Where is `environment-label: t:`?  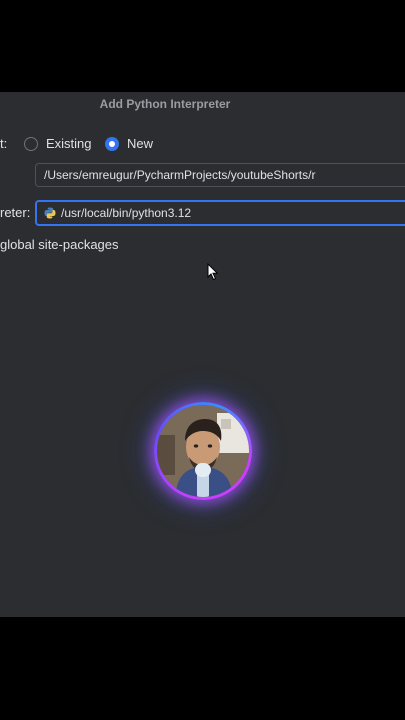 environment-label: t: is located at coordinates (4, 143).